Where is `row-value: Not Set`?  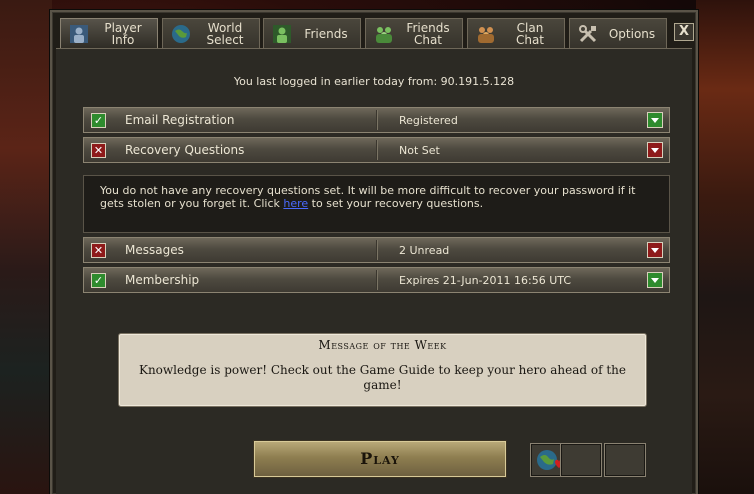
row-value: Not Set is located at coordinates (419, 150).